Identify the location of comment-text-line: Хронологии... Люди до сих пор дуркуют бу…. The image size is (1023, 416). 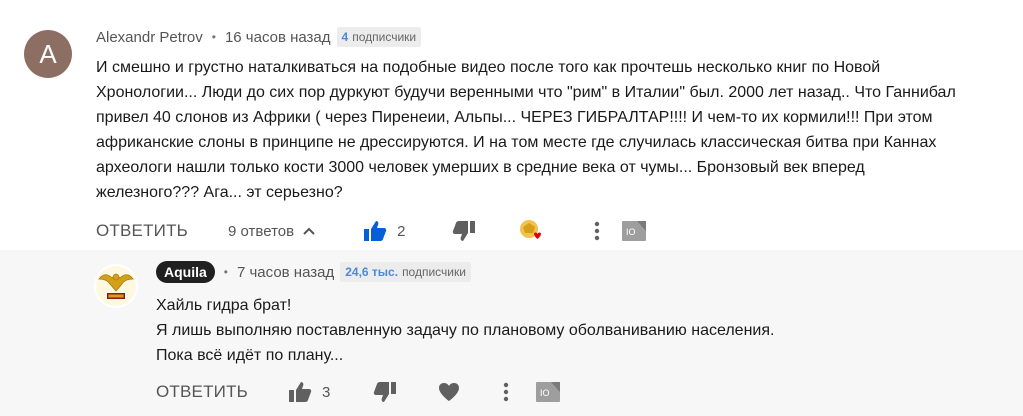
(526, 92).